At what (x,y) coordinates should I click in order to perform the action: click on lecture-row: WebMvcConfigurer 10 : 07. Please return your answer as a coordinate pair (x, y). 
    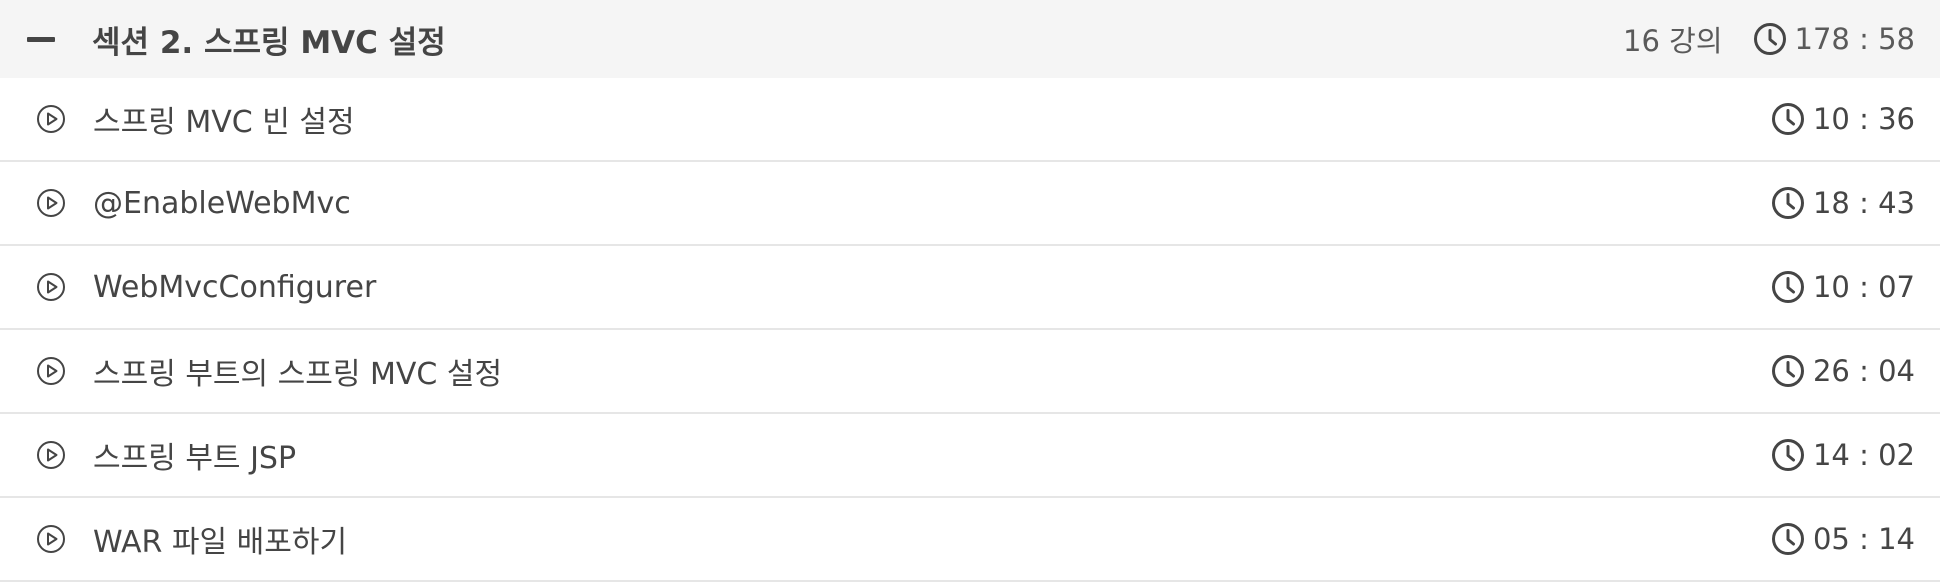
    Looking at the image, I should click on (970, 288).